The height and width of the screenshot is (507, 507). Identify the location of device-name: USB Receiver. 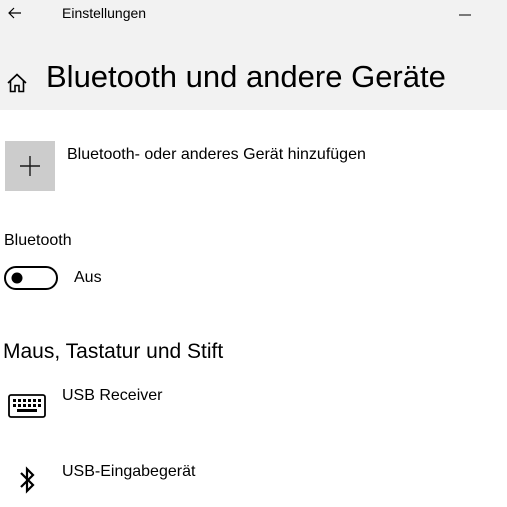
(112, 395).